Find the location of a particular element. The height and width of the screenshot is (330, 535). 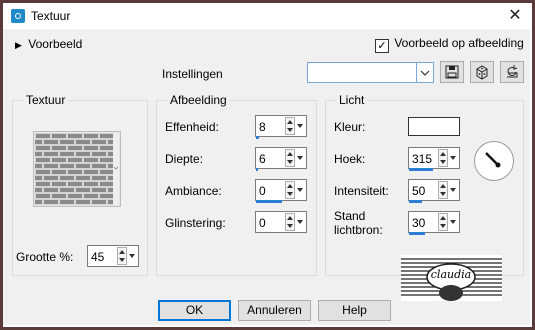

settings-dropdown is located at coordinates (370, 72).